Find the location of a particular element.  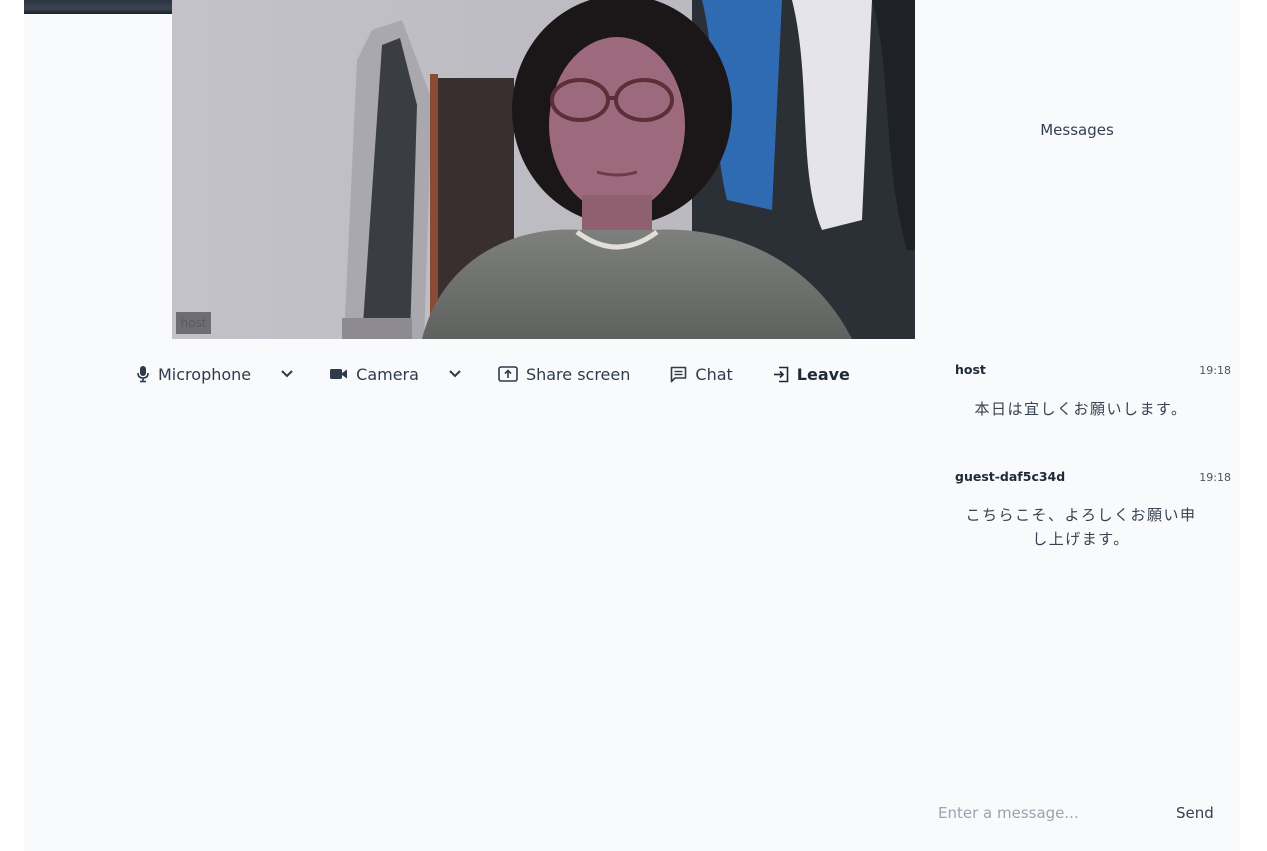

share-screen-button: Share screen is located at coordinates (564, 374).